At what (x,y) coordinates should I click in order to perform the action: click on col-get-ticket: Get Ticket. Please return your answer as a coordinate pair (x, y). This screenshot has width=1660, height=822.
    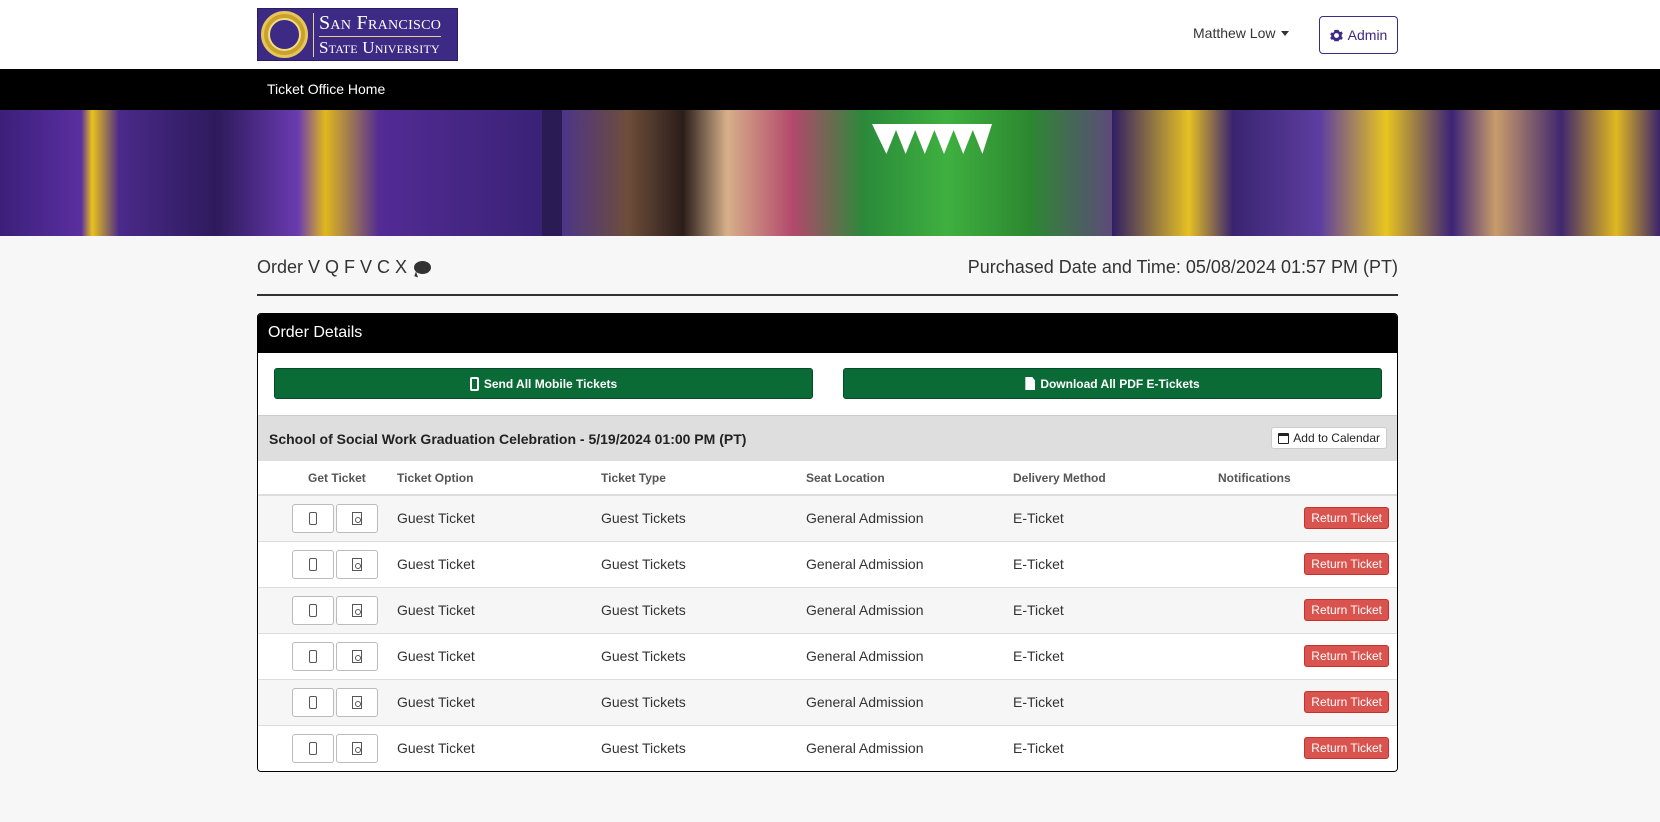
    Looking at the image, I should click on (327, 478).